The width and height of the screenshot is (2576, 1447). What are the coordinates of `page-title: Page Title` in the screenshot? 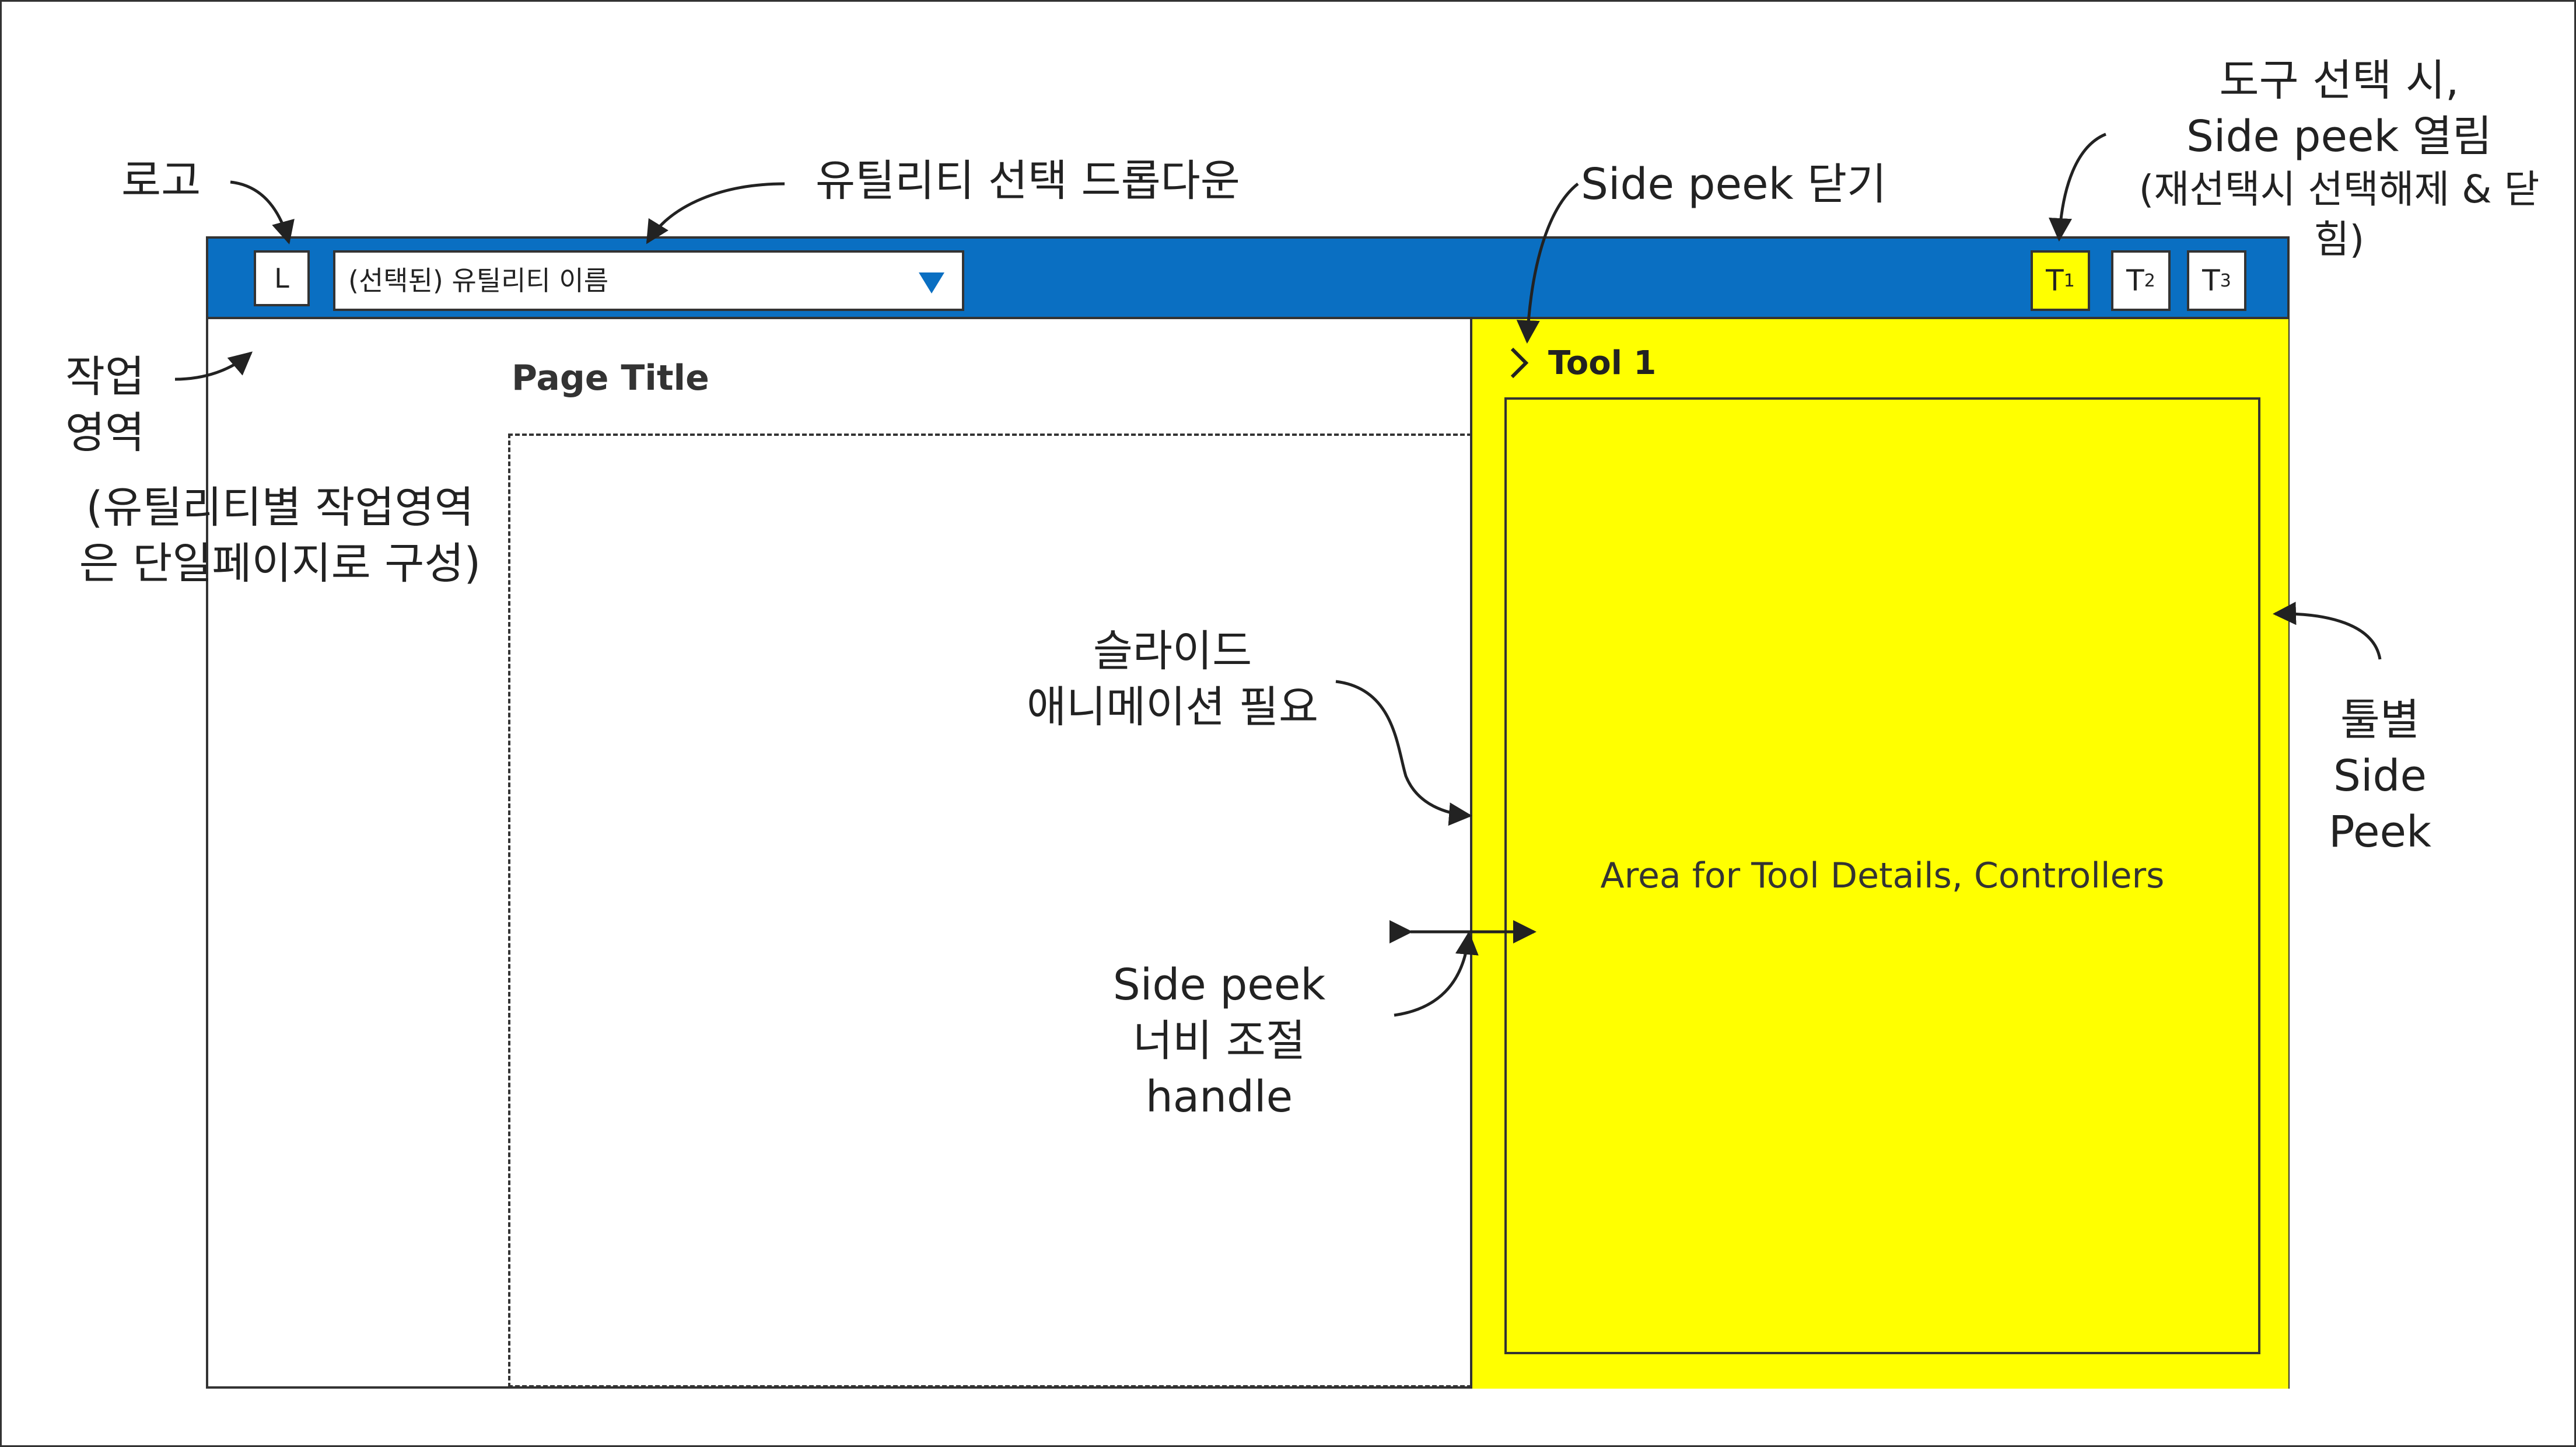 It's located at (610, 378).